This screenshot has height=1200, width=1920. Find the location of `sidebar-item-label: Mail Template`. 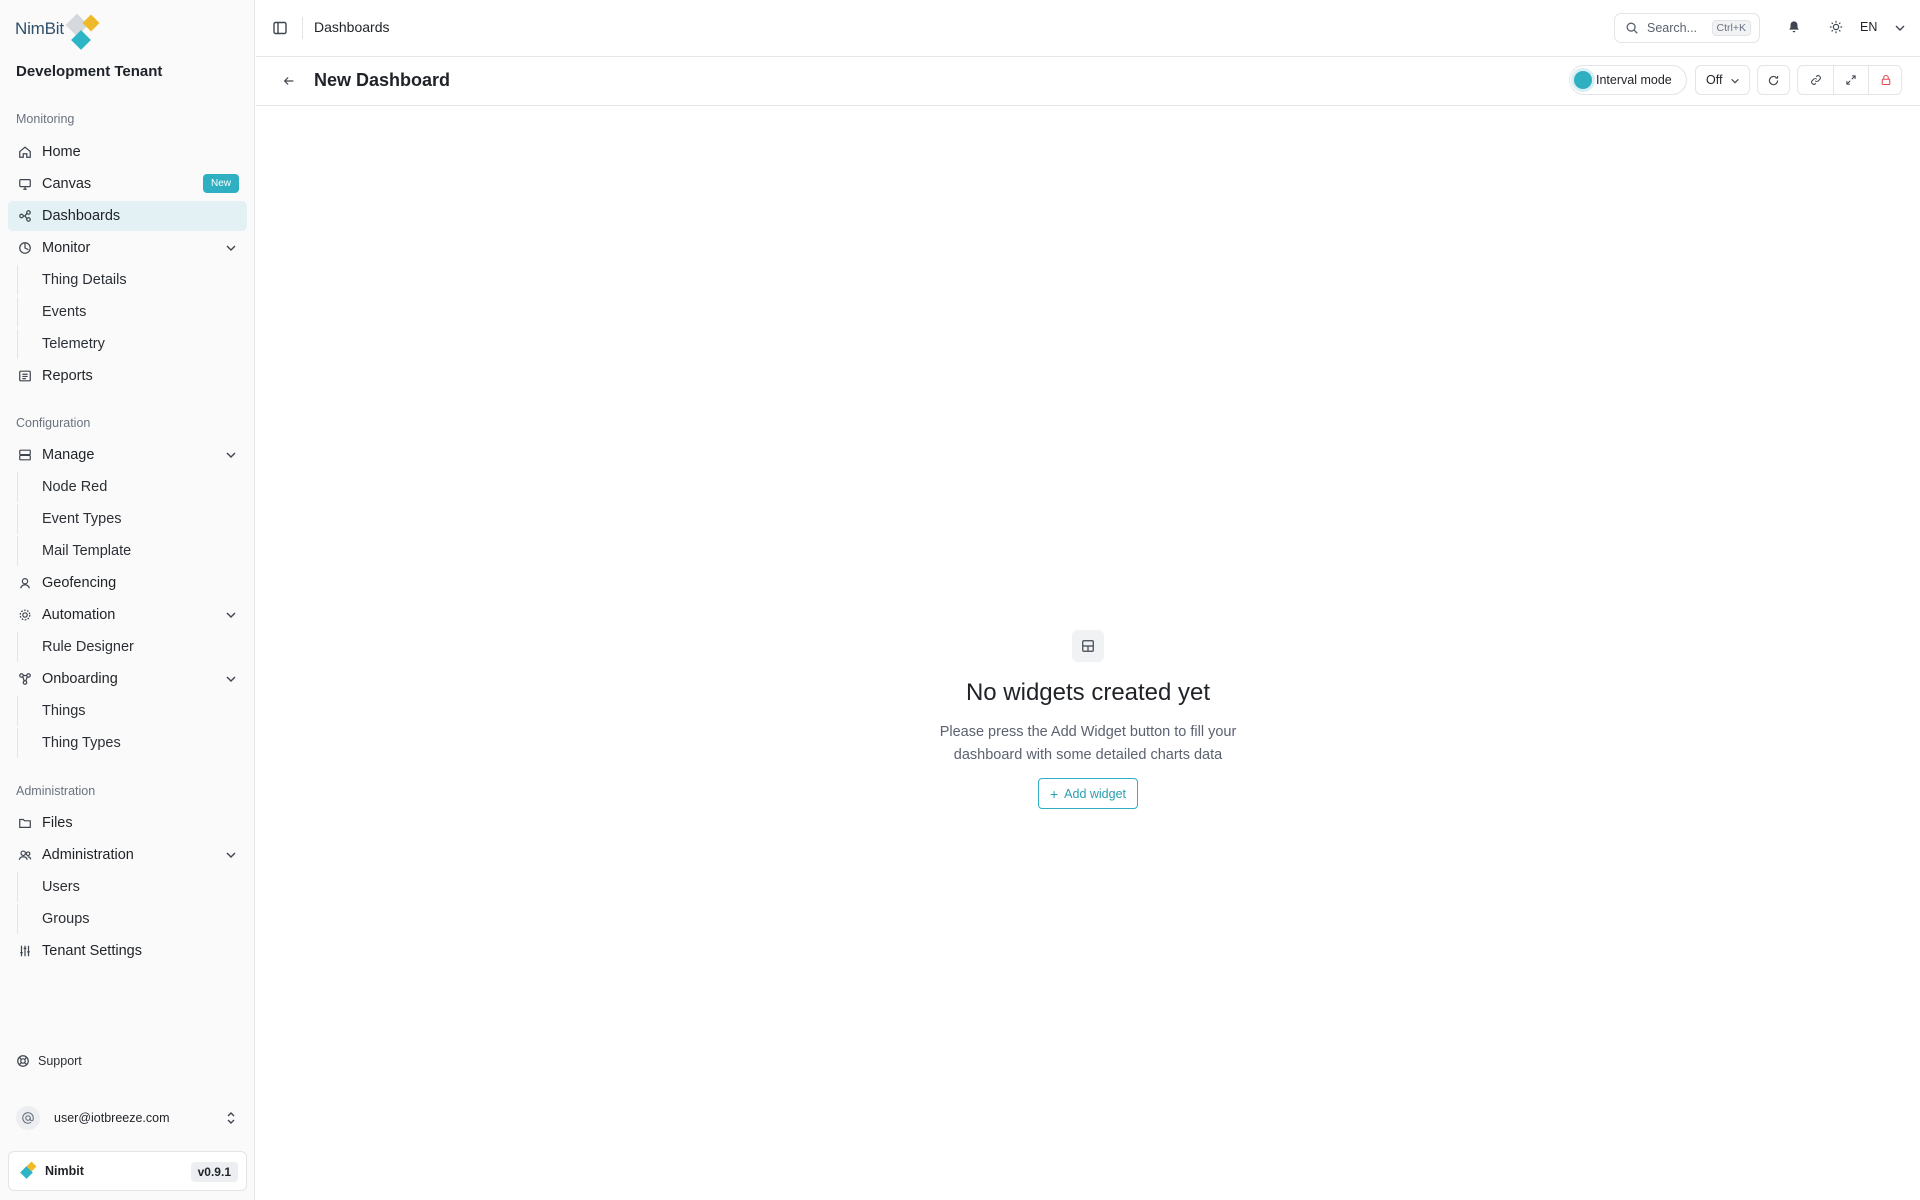

sidebar-item-label: Mail Template is located at coordinates (87, 551).